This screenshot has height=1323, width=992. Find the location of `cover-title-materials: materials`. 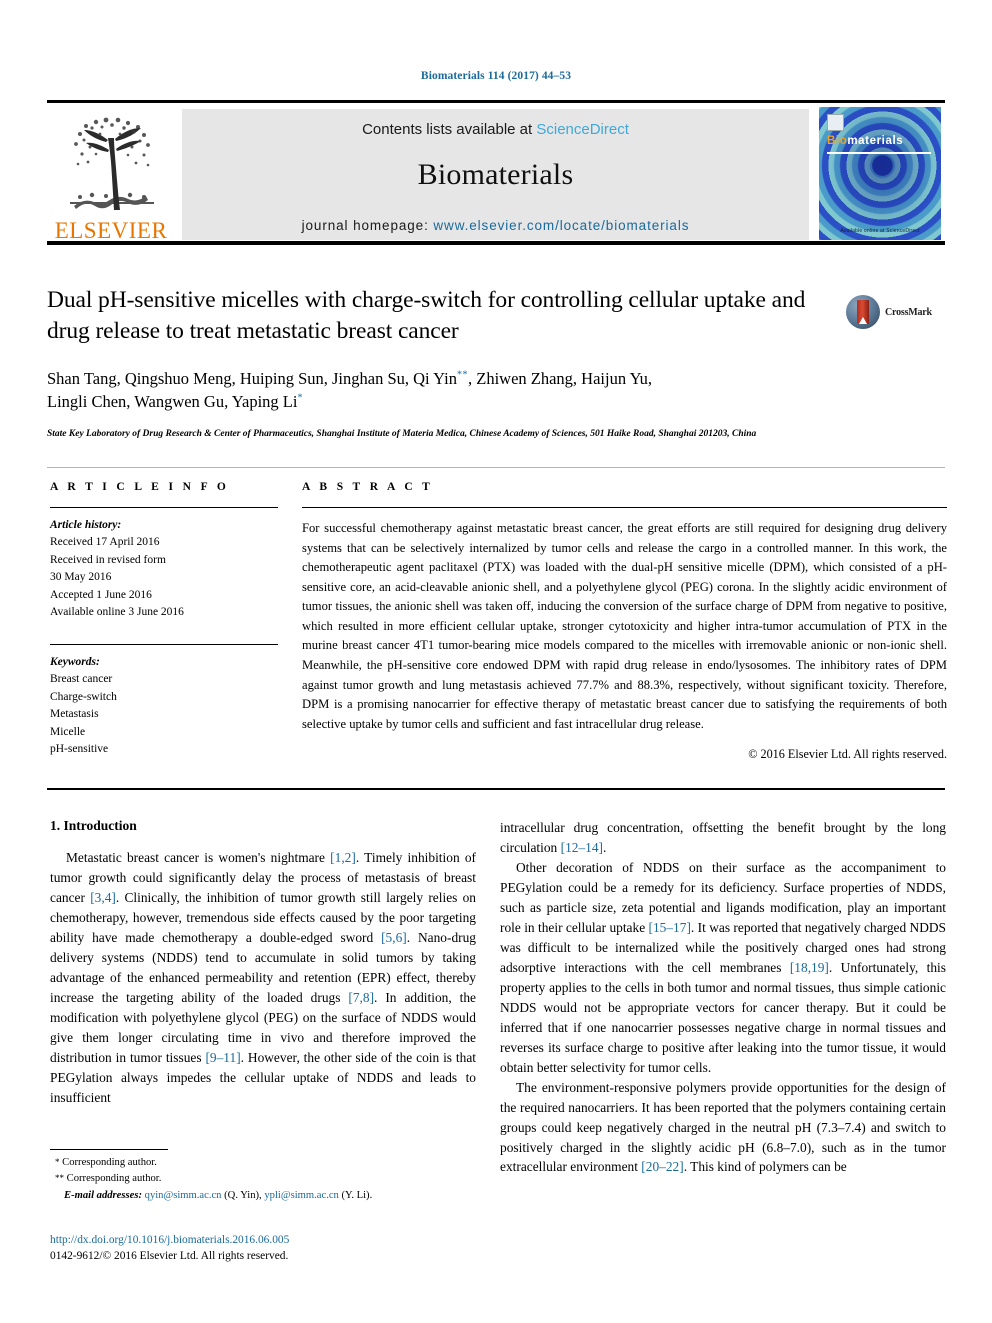

cover-title-materials: materials is located at coordinates (875, 141).